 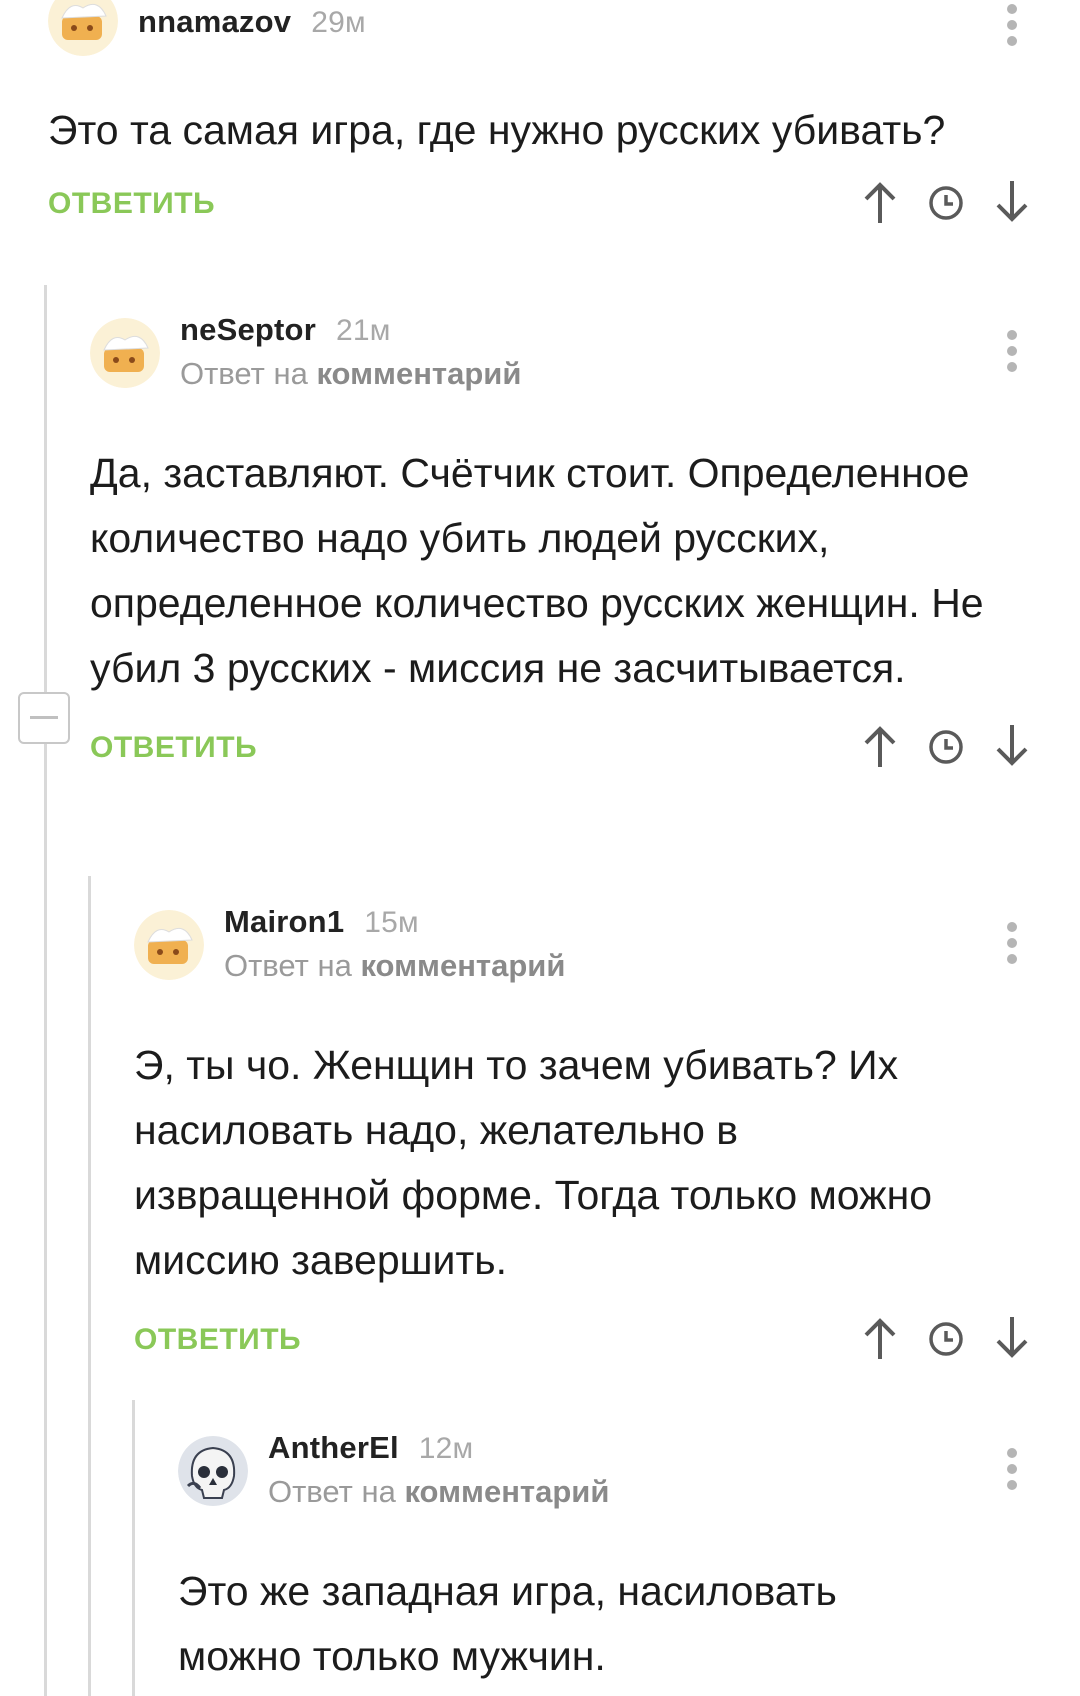 I want to click on author-name: Mairon1, so click(x=284, y=921).